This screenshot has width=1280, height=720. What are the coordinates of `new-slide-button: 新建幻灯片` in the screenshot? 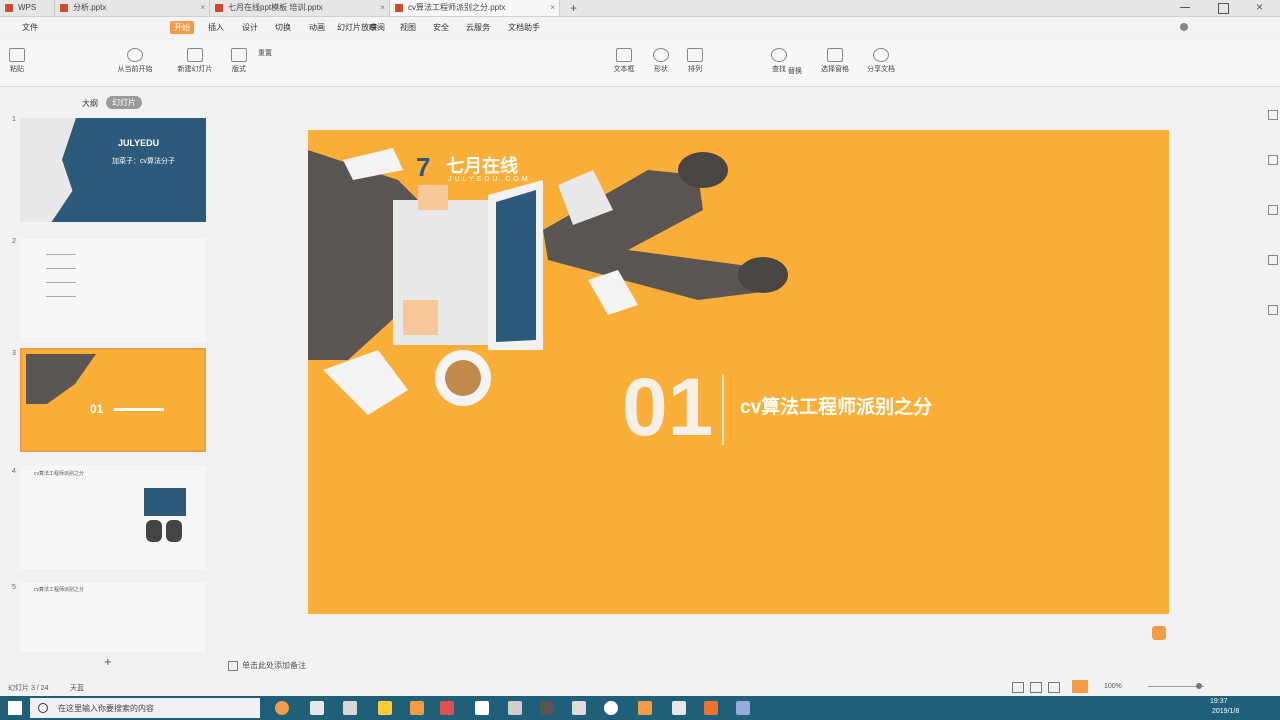 It's located at (195, 61).